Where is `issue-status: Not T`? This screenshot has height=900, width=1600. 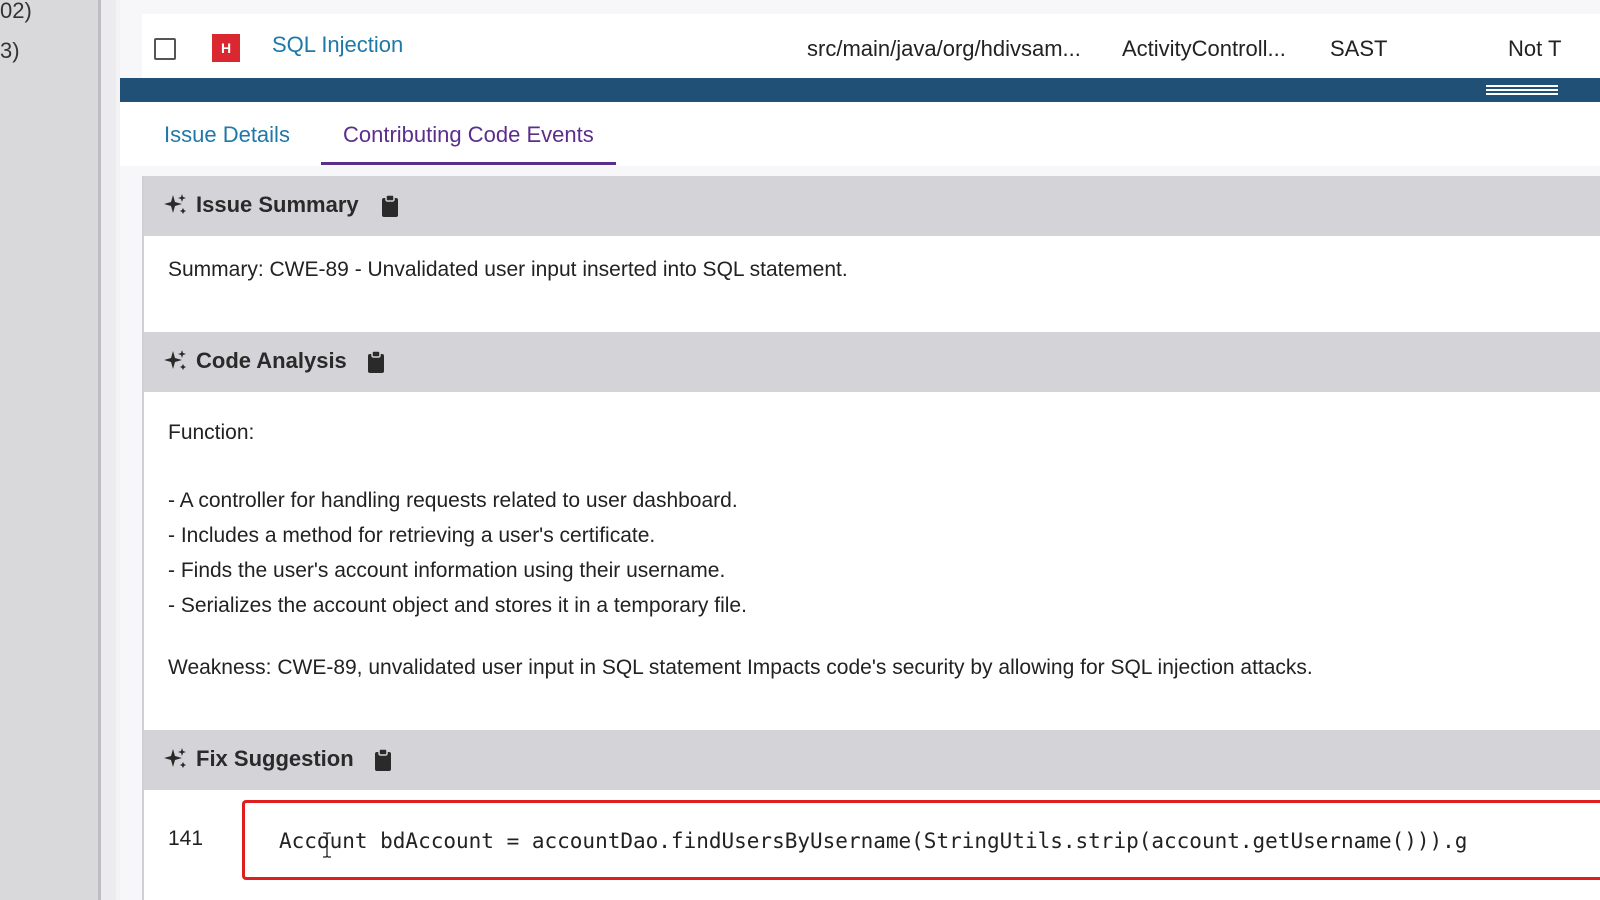 issue-status: Not T is located at coordinates (1535, 48).